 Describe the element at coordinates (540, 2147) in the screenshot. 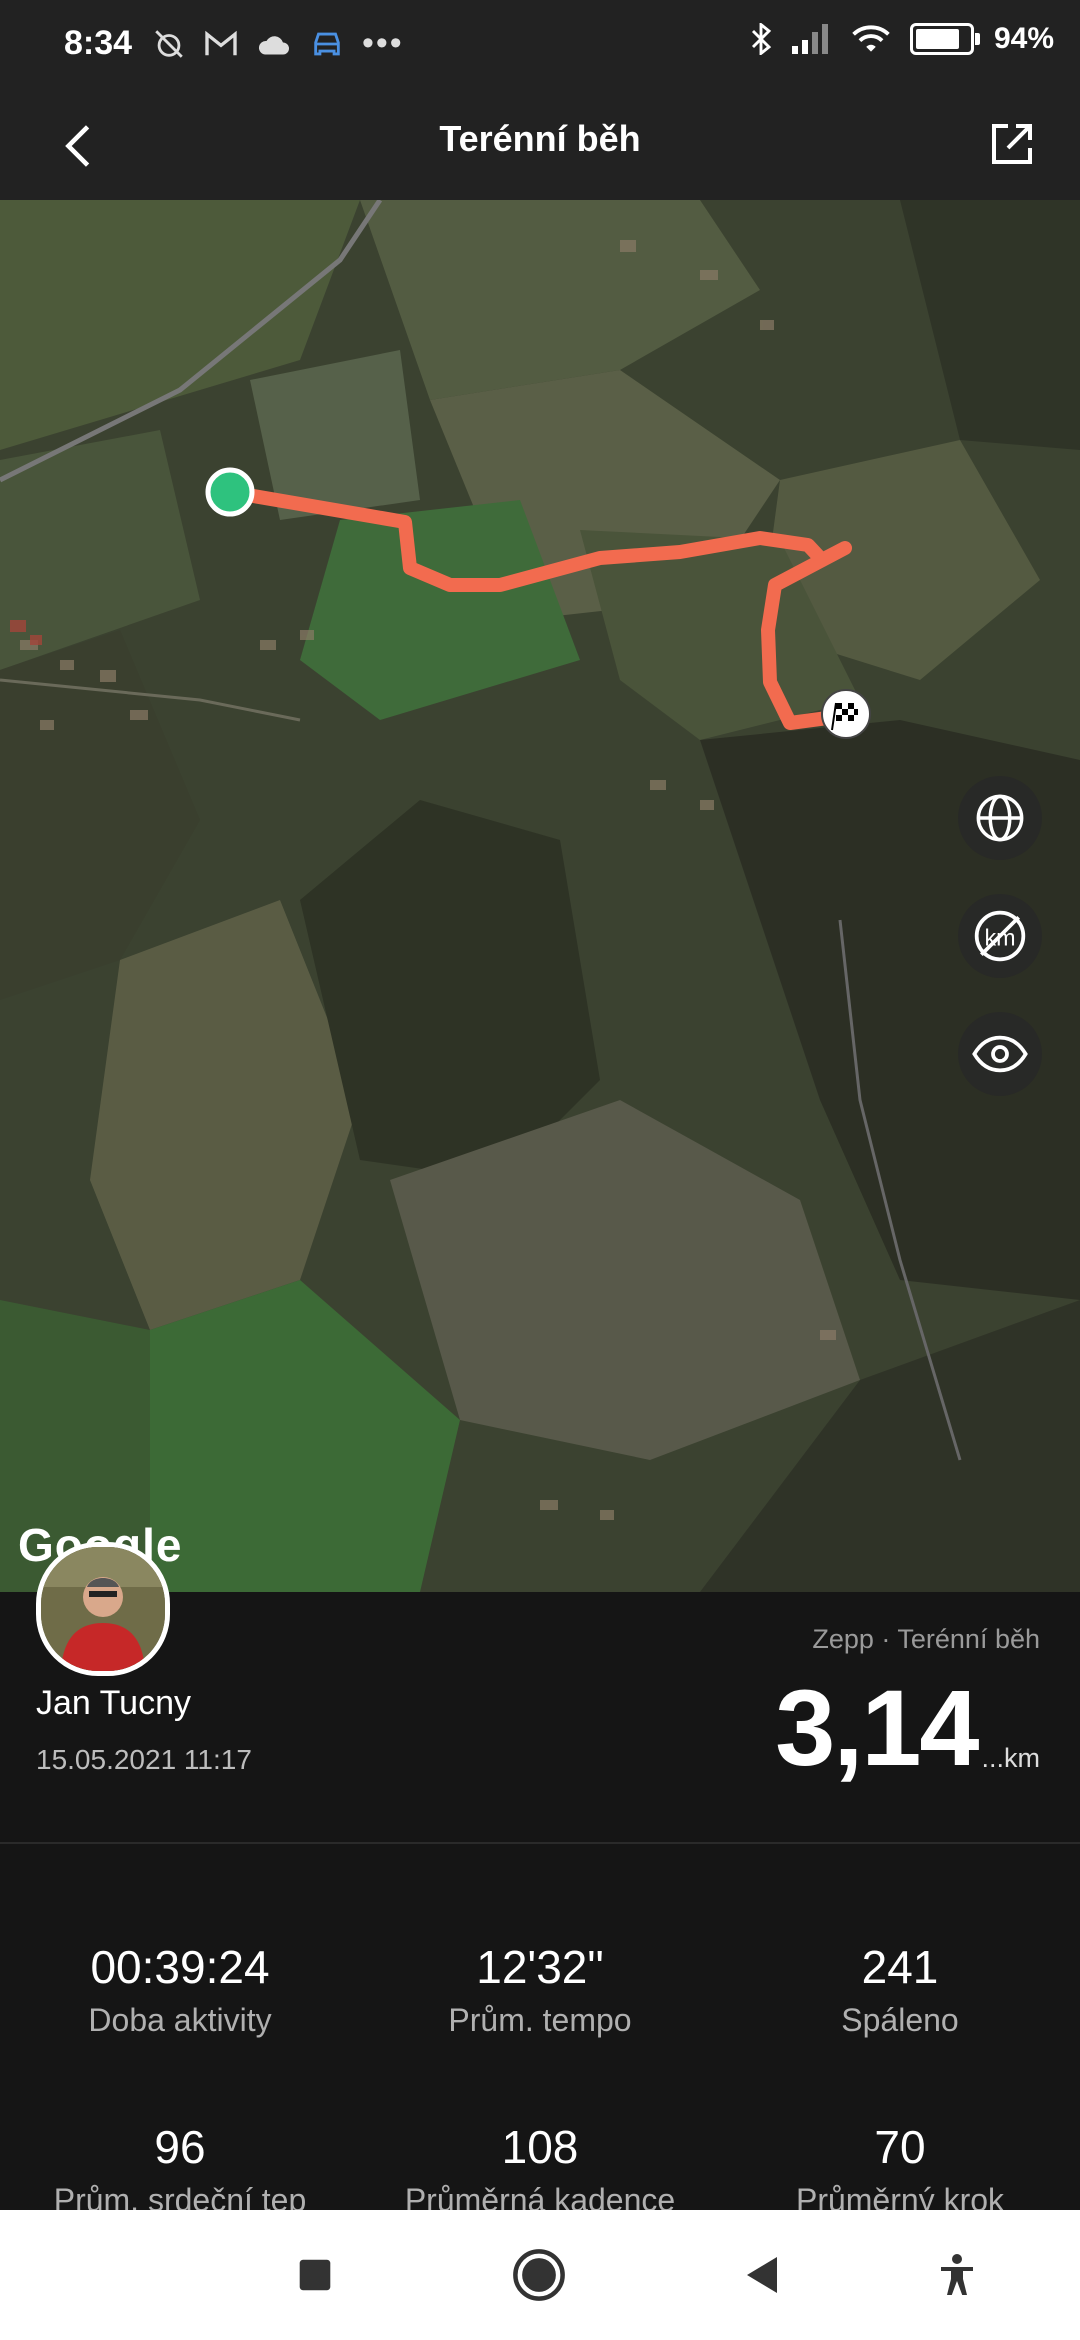

I see `stat-value: 108` at that location.